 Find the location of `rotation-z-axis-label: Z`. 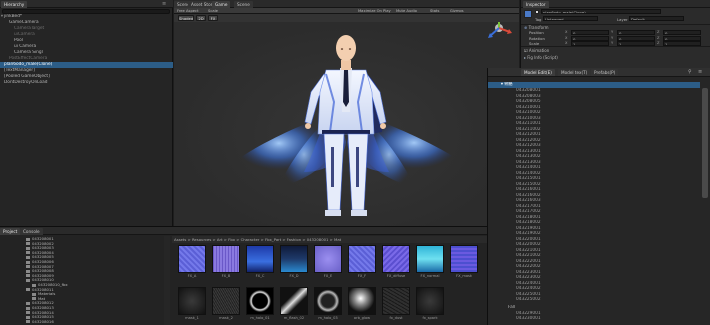

rotation-z-axis-label: Z is located at coordinates (658, 37).